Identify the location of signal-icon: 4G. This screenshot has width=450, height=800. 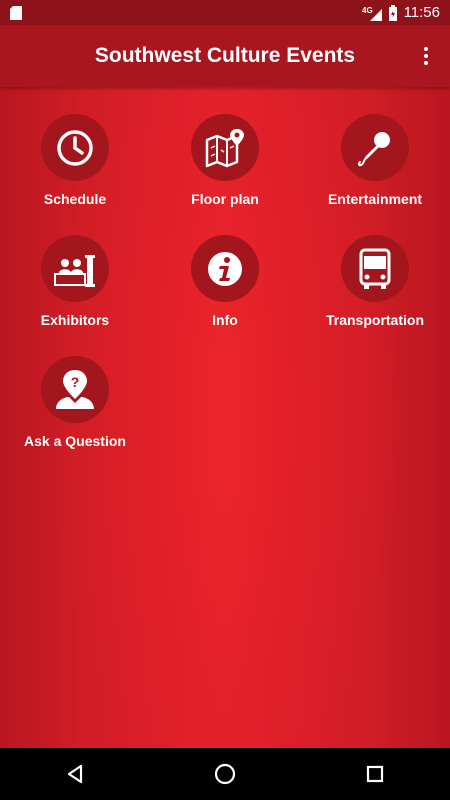
(372, 13).